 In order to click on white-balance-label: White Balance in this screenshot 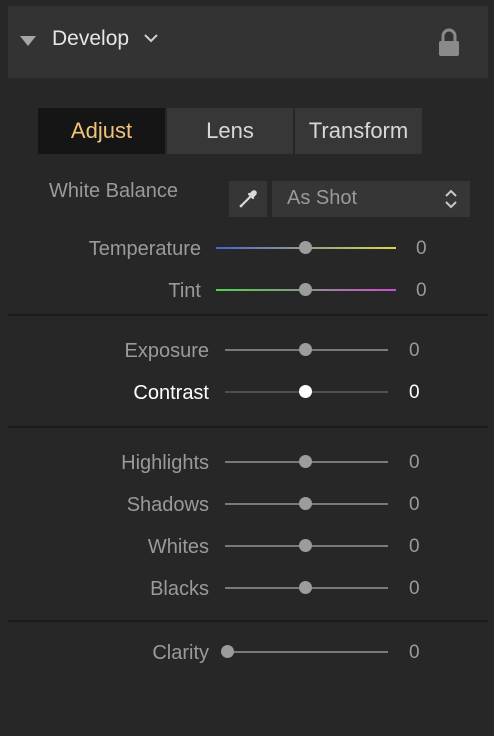, I will do `click(113, 191)`.